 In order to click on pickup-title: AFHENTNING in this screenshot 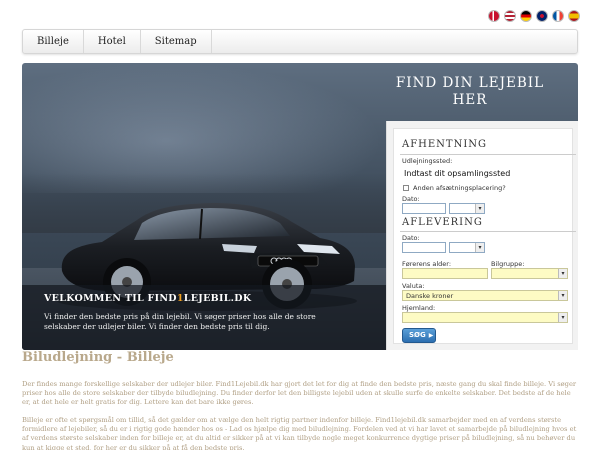, I will do `click(445, 144)`.